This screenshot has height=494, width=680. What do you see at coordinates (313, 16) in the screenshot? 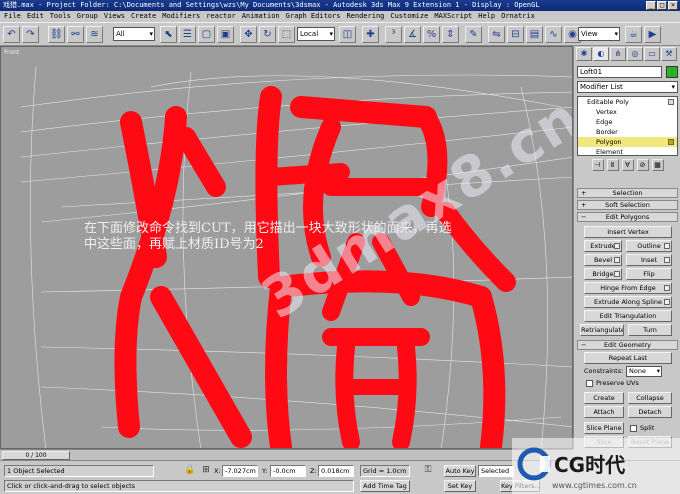
I see `menu-graph-editors: Graph Editors` at bounding box center [313, 16].